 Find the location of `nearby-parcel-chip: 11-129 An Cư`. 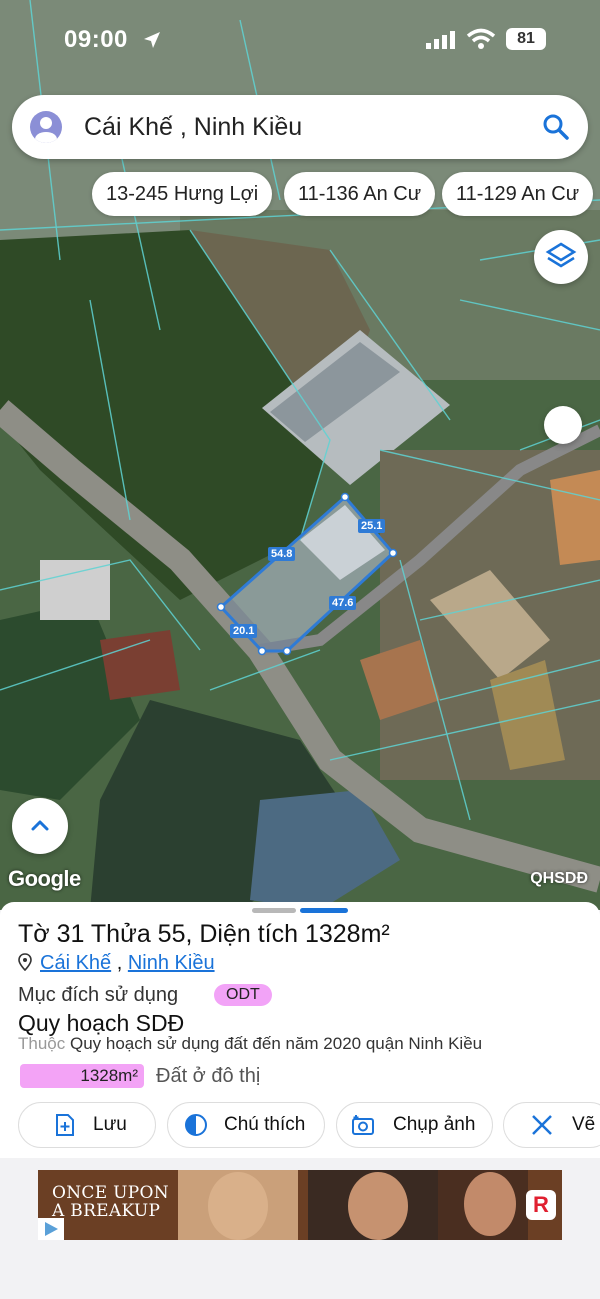

nearby-parcel-chip: 11-129 An Cư is located at coordinates (518, 194).